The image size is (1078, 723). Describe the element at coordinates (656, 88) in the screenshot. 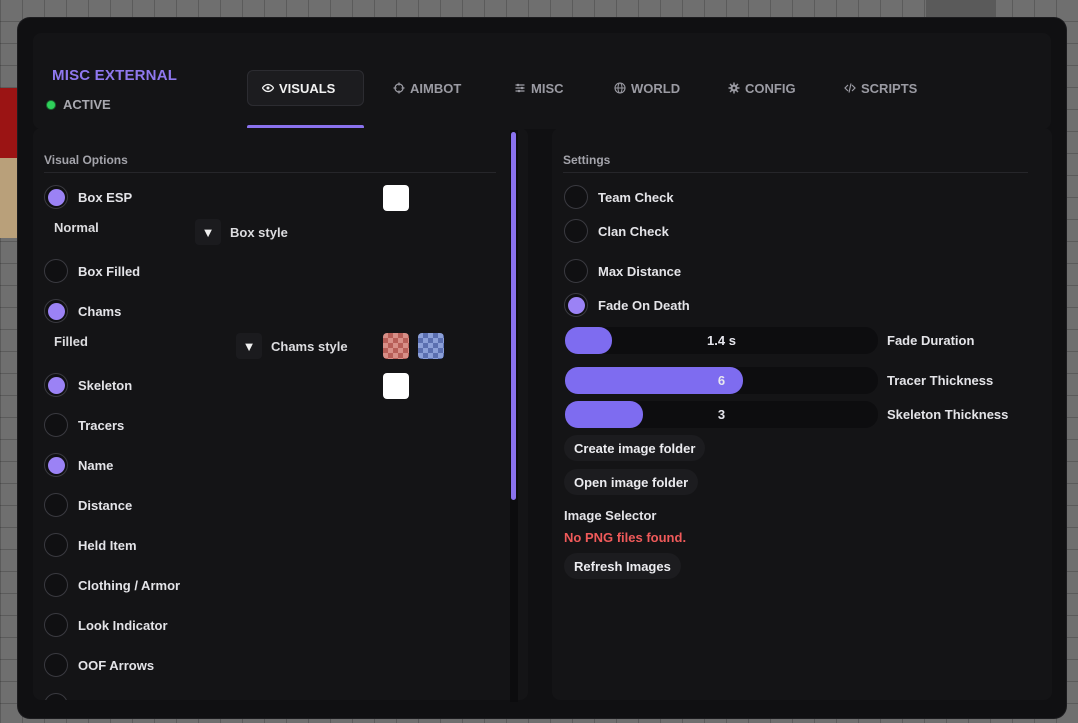

I see `tab-label: WORLD` at that location.